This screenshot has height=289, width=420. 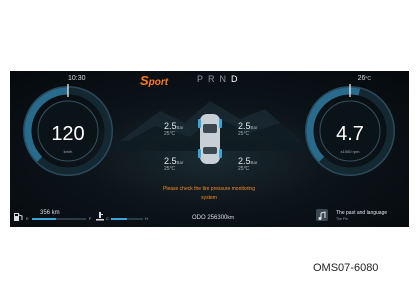 What do you see at coordinates (248, 129) in the screenshot?
I see `tire-front-right: 2.5Bar 25°C` at bounding box center [248, 129].